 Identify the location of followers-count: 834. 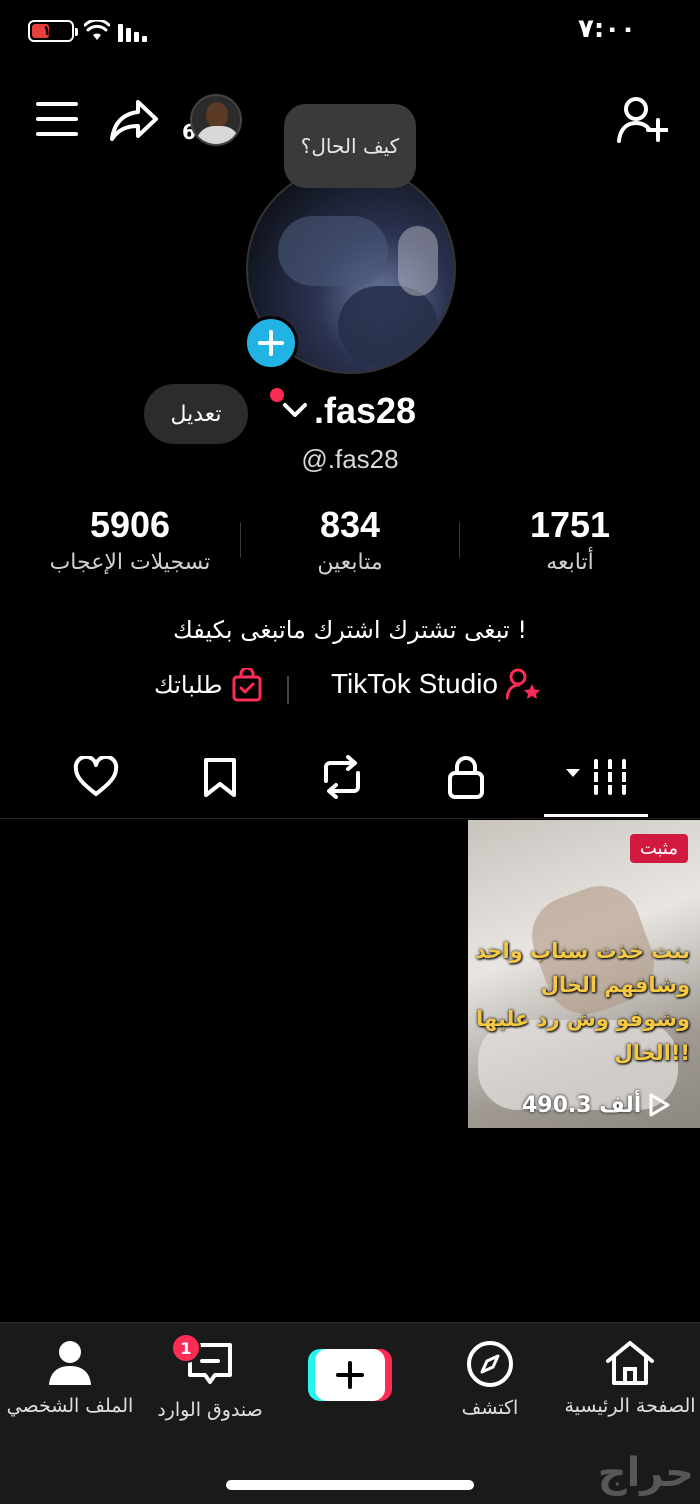
(350, 524).